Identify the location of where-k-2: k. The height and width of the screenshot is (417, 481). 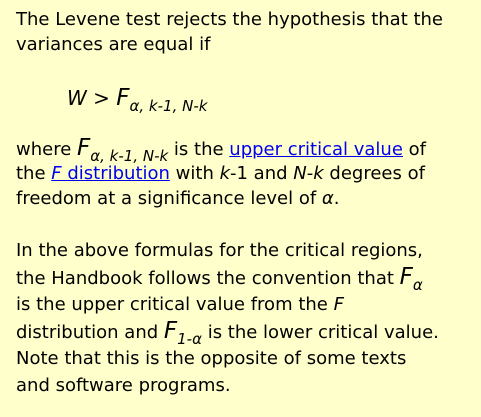
(318, 173).